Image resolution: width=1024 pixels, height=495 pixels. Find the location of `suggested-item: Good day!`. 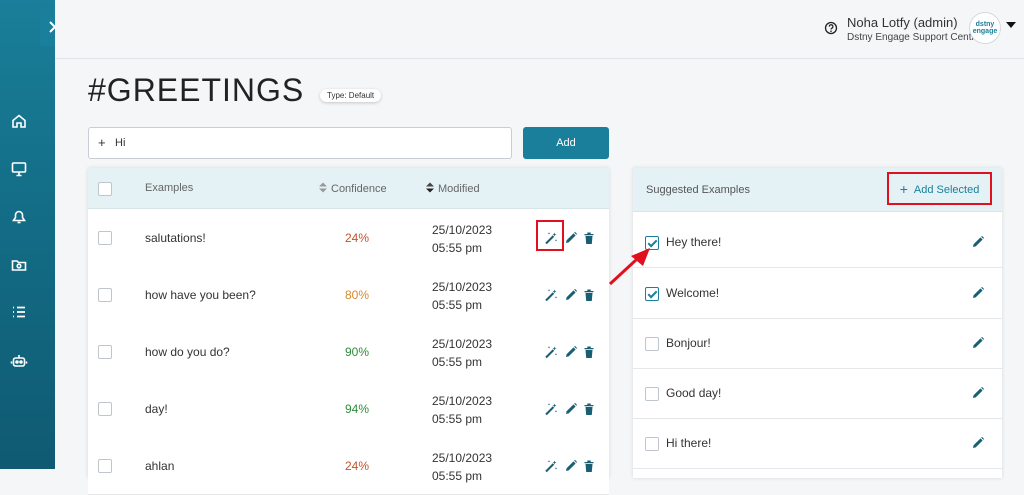

suggested-item: Good day! is located at coordinates (817, 393).